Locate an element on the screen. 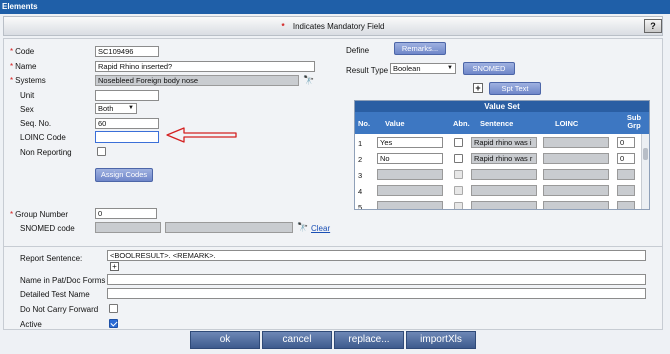  non-reporting-label: Non Reporting is located at coordinates (46, 152).